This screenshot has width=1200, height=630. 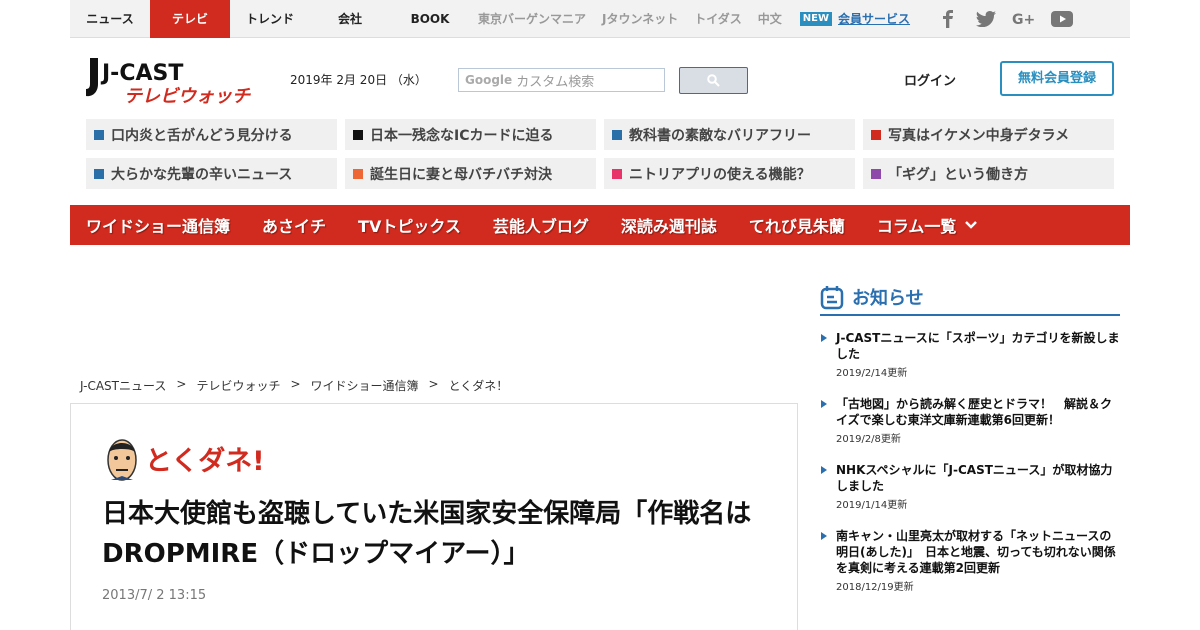 I want to click on breadcrumb: J-CASTニュース > テレビウォッチ > ワイドショー通信簿 > とくダネ！, so click(x=299, y=385).